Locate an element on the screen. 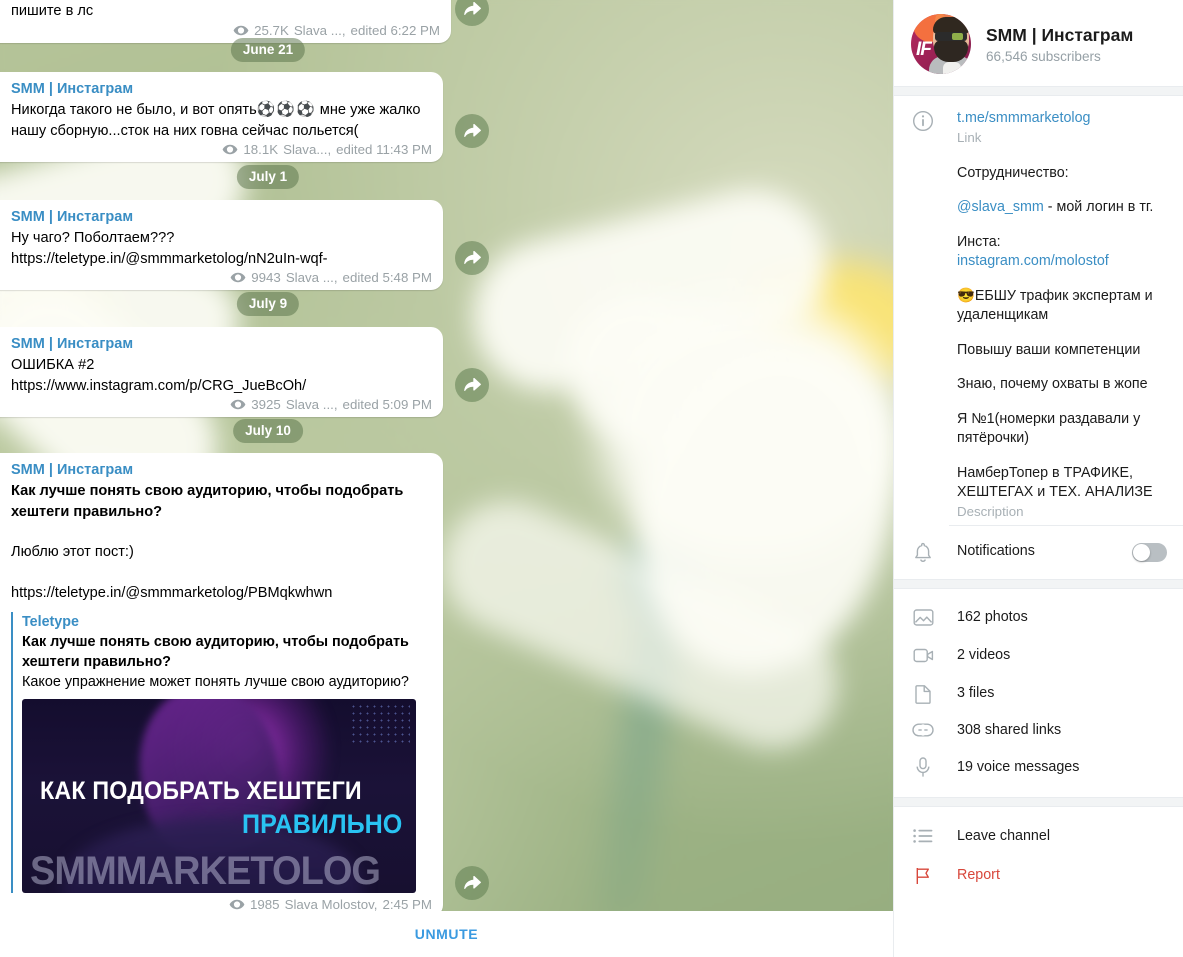 The image size is (1183, 957). date-separator: July 9 is located at coordinates (268, 304).